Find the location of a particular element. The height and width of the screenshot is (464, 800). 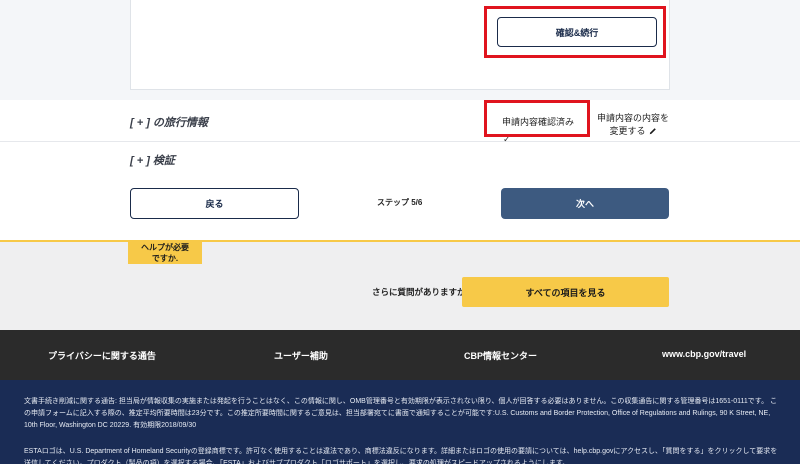

change-link-line2-wrap: 変更する is located at coordinates (633, 131).